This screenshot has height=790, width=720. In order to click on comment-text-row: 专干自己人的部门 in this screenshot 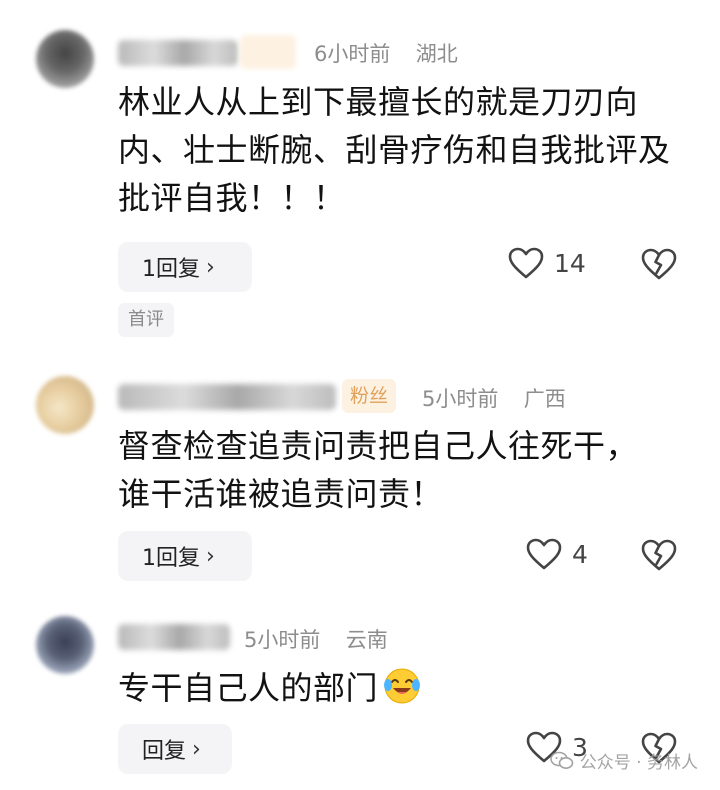, I will do `click(398, 688)`.